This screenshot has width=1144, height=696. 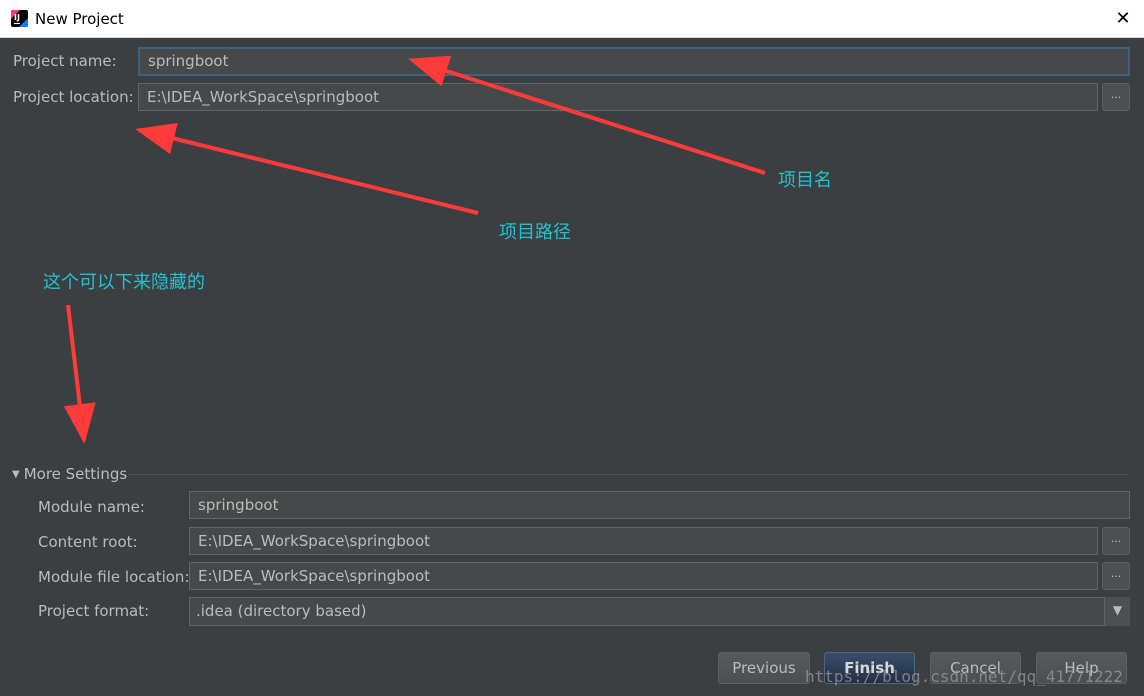 I want to click on module-name-label: Module name:, so click(x=91, y=507).